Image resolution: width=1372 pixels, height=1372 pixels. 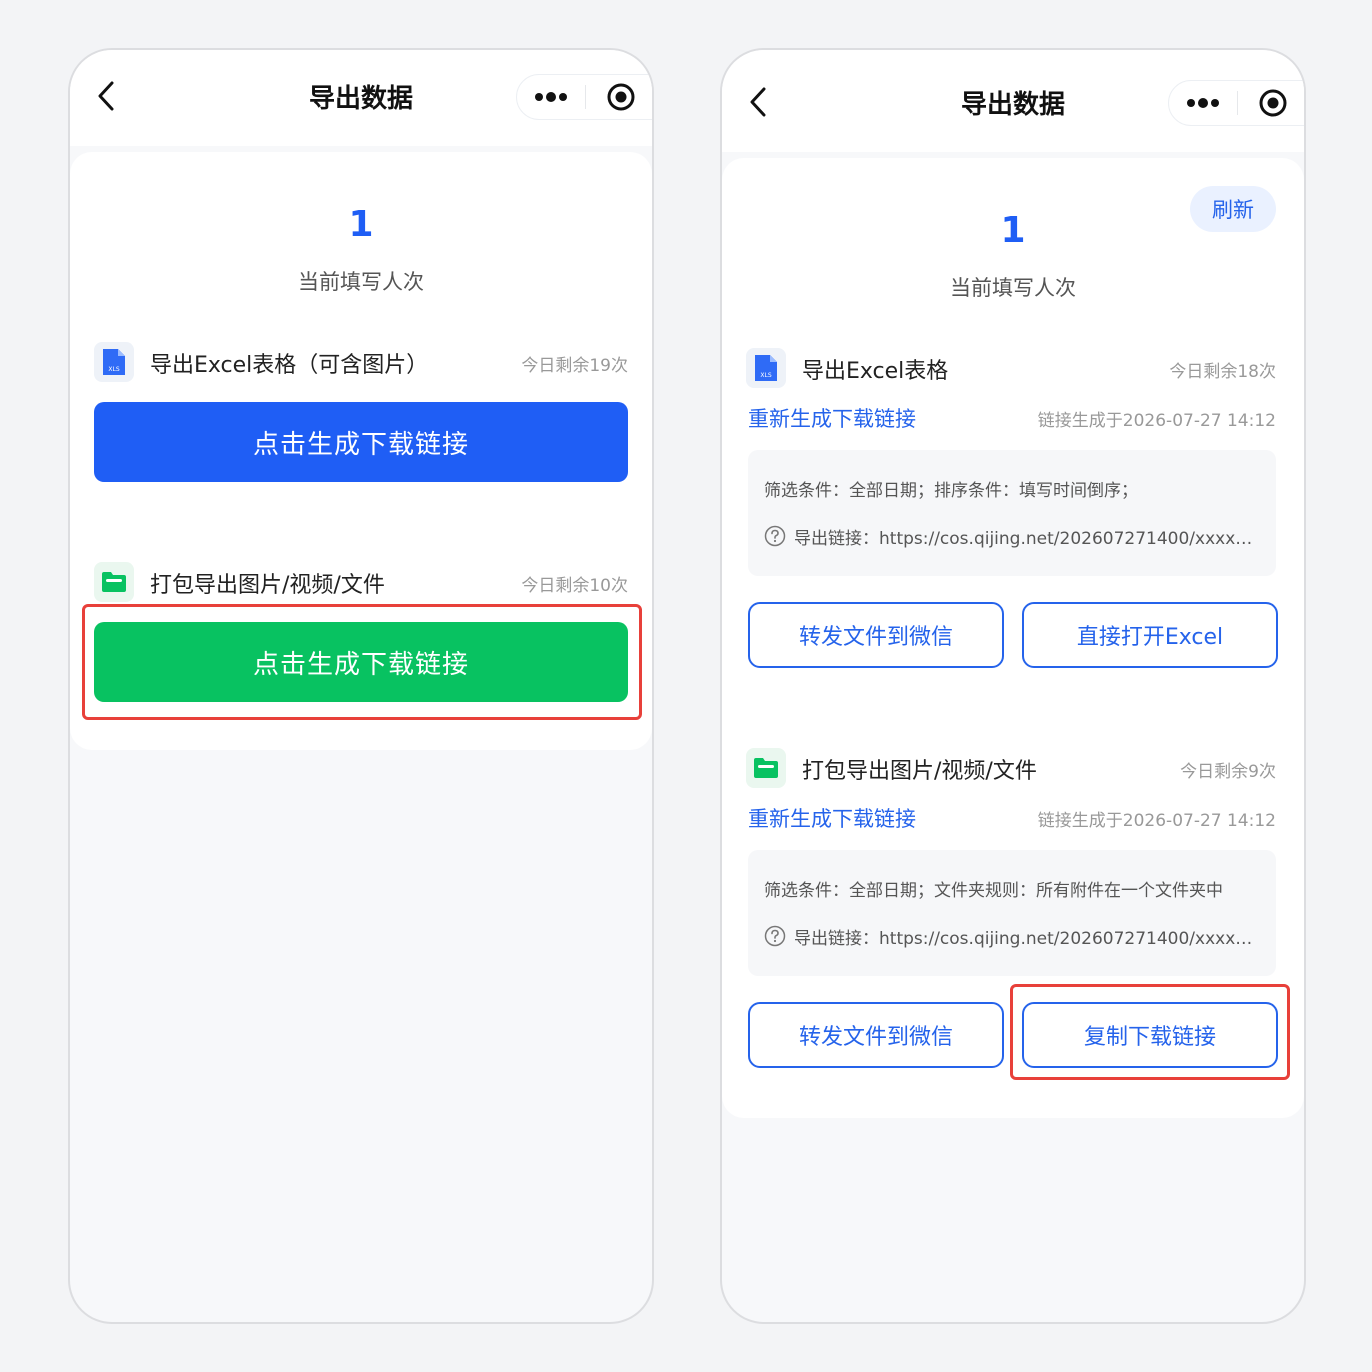 I want to click on media-regen-row: 重新生成下载链接 链接生成于2026-07-27 14:12, so click(x=1012, y=819).